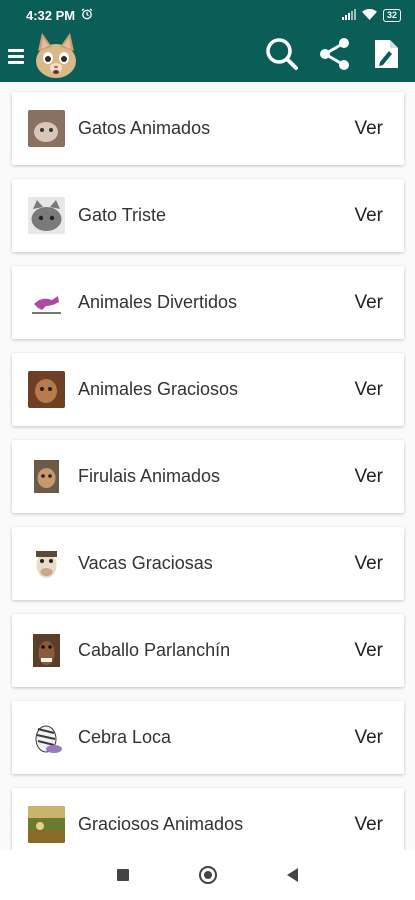 The image size is (415, 900). Describe the element at coordinates (391, 15) in the screenshot. I see `battery-indicator: 32` at that location.